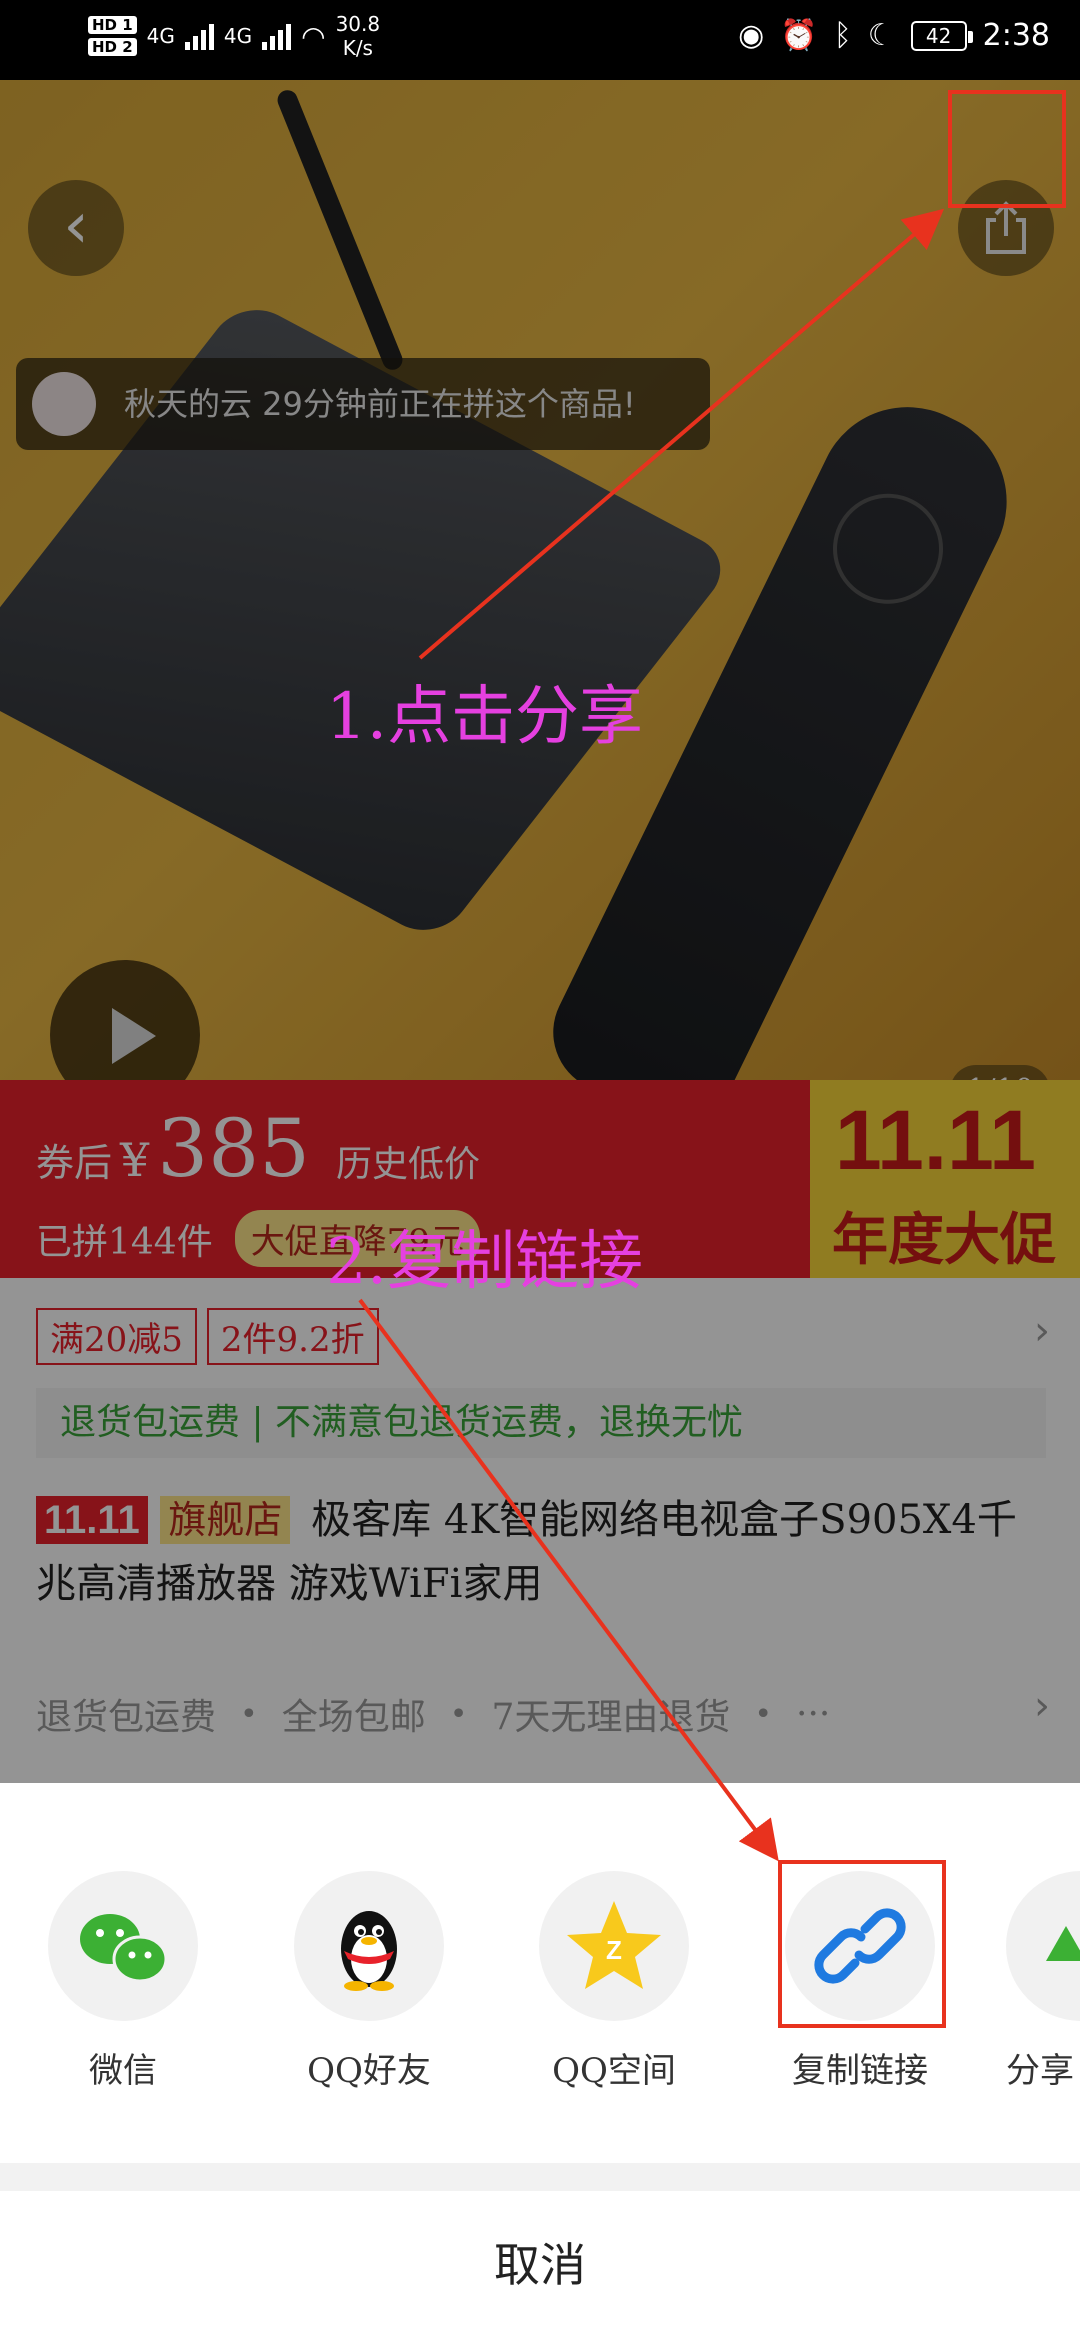 Image resolution: width=1080 pixels, height=2340 pixels. What do you see at coordinates (568, 1580) in the screenshot?
I see `arrow-to-copy-link` at bounding box center [568, 1580].